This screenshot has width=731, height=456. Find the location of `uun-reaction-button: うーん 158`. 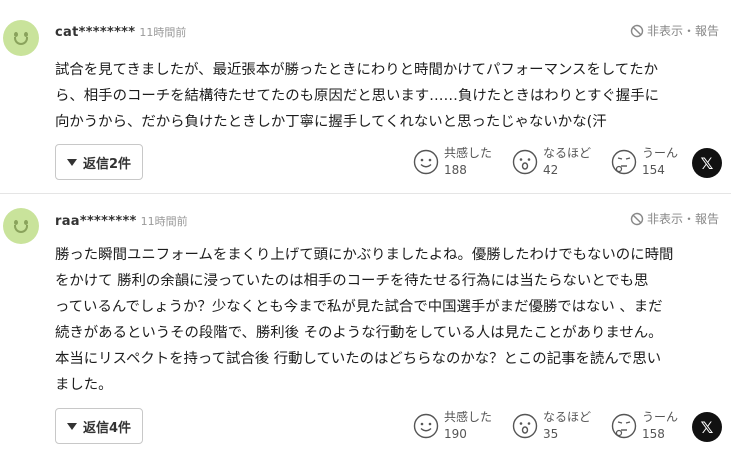

uun-reaction-button: うーん 158 is located at coordinates (644, 426).